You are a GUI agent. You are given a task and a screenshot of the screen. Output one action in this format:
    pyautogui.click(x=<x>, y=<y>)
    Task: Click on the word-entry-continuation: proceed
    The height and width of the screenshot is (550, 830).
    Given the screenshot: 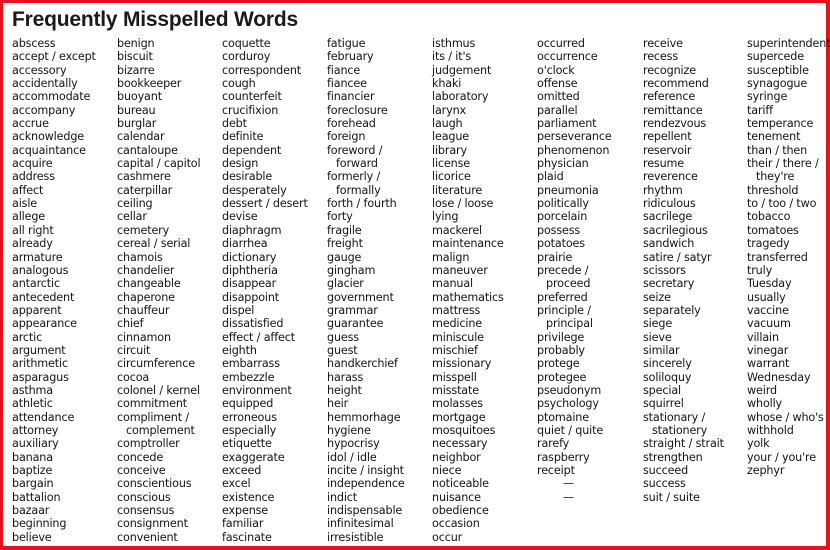 What is the action you would take?
    pyautogui.click(x=568, y=284)
    